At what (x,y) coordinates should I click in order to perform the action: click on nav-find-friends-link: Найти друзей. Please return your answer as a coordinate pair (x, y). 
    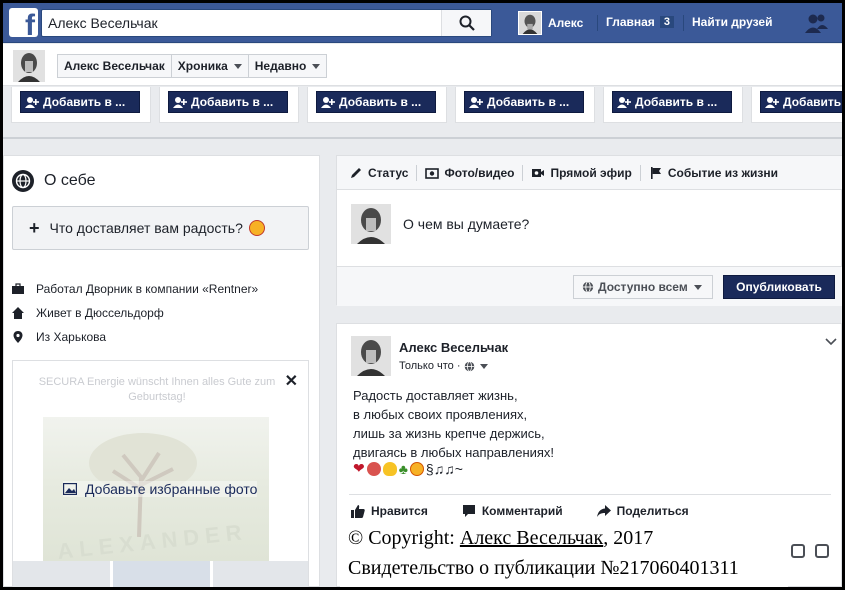
    Looking at the image, I should click on (732, 22).